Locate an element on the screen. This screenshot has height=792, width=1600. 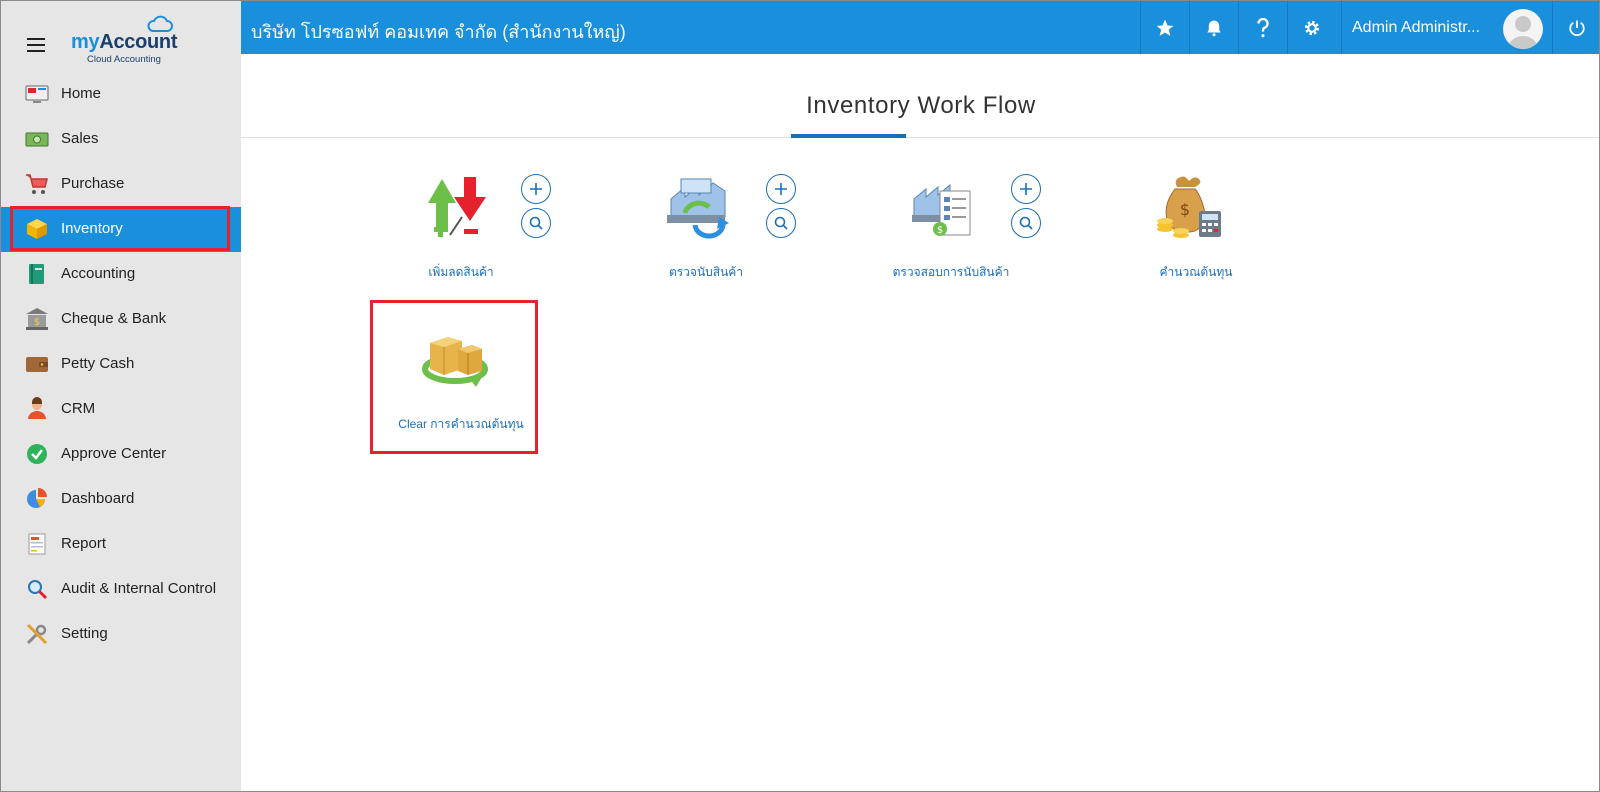
workflow-label: คำนวณต้นทุน is located at coordinates (1196, 272).